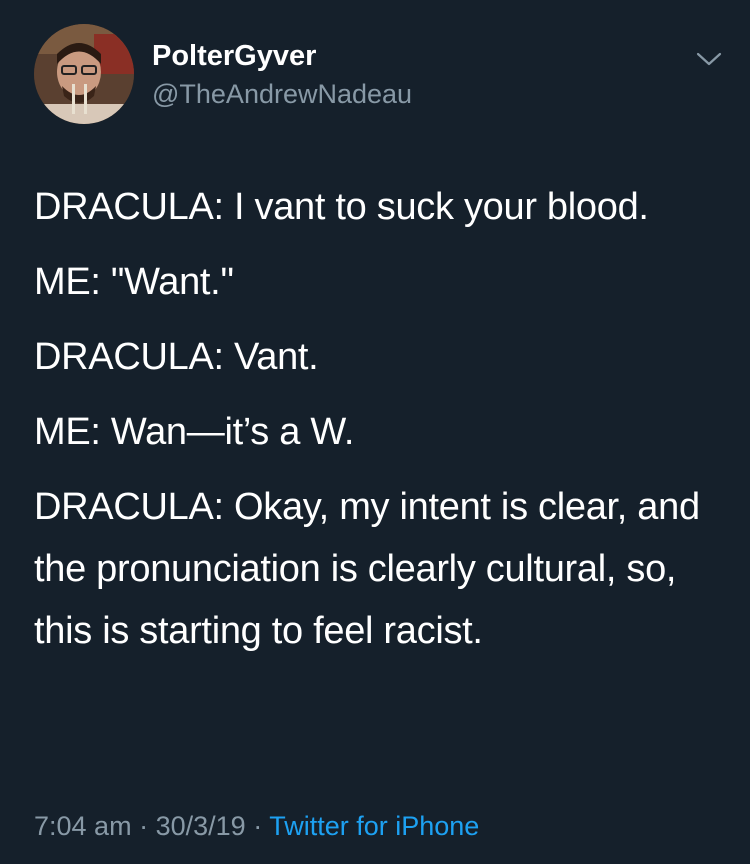  What do you see at coordinates (374, 826) in the screenshot?
I see `tweet-source-link: Twitter for iPhone` at bounding box center [374, 826].